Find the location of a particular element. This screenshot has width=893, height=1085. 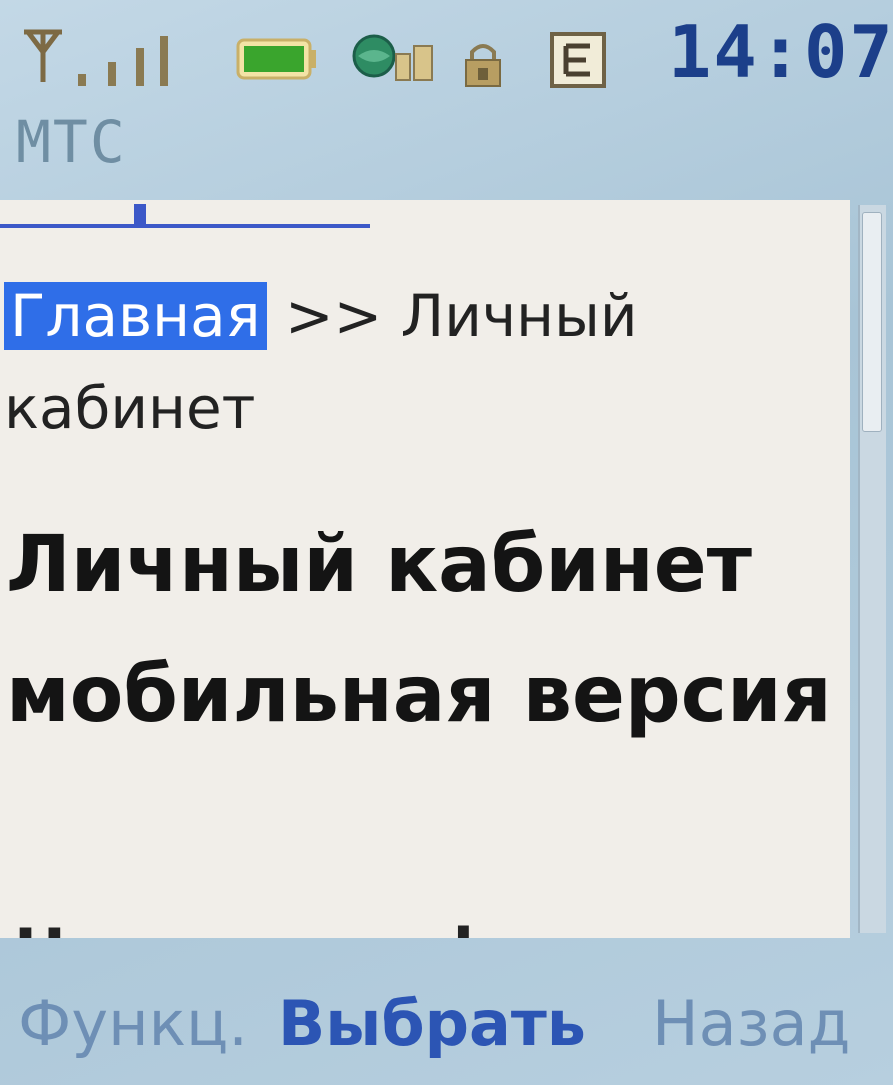

functions-softkey: Функц. is located at coordinates (133, 1023).